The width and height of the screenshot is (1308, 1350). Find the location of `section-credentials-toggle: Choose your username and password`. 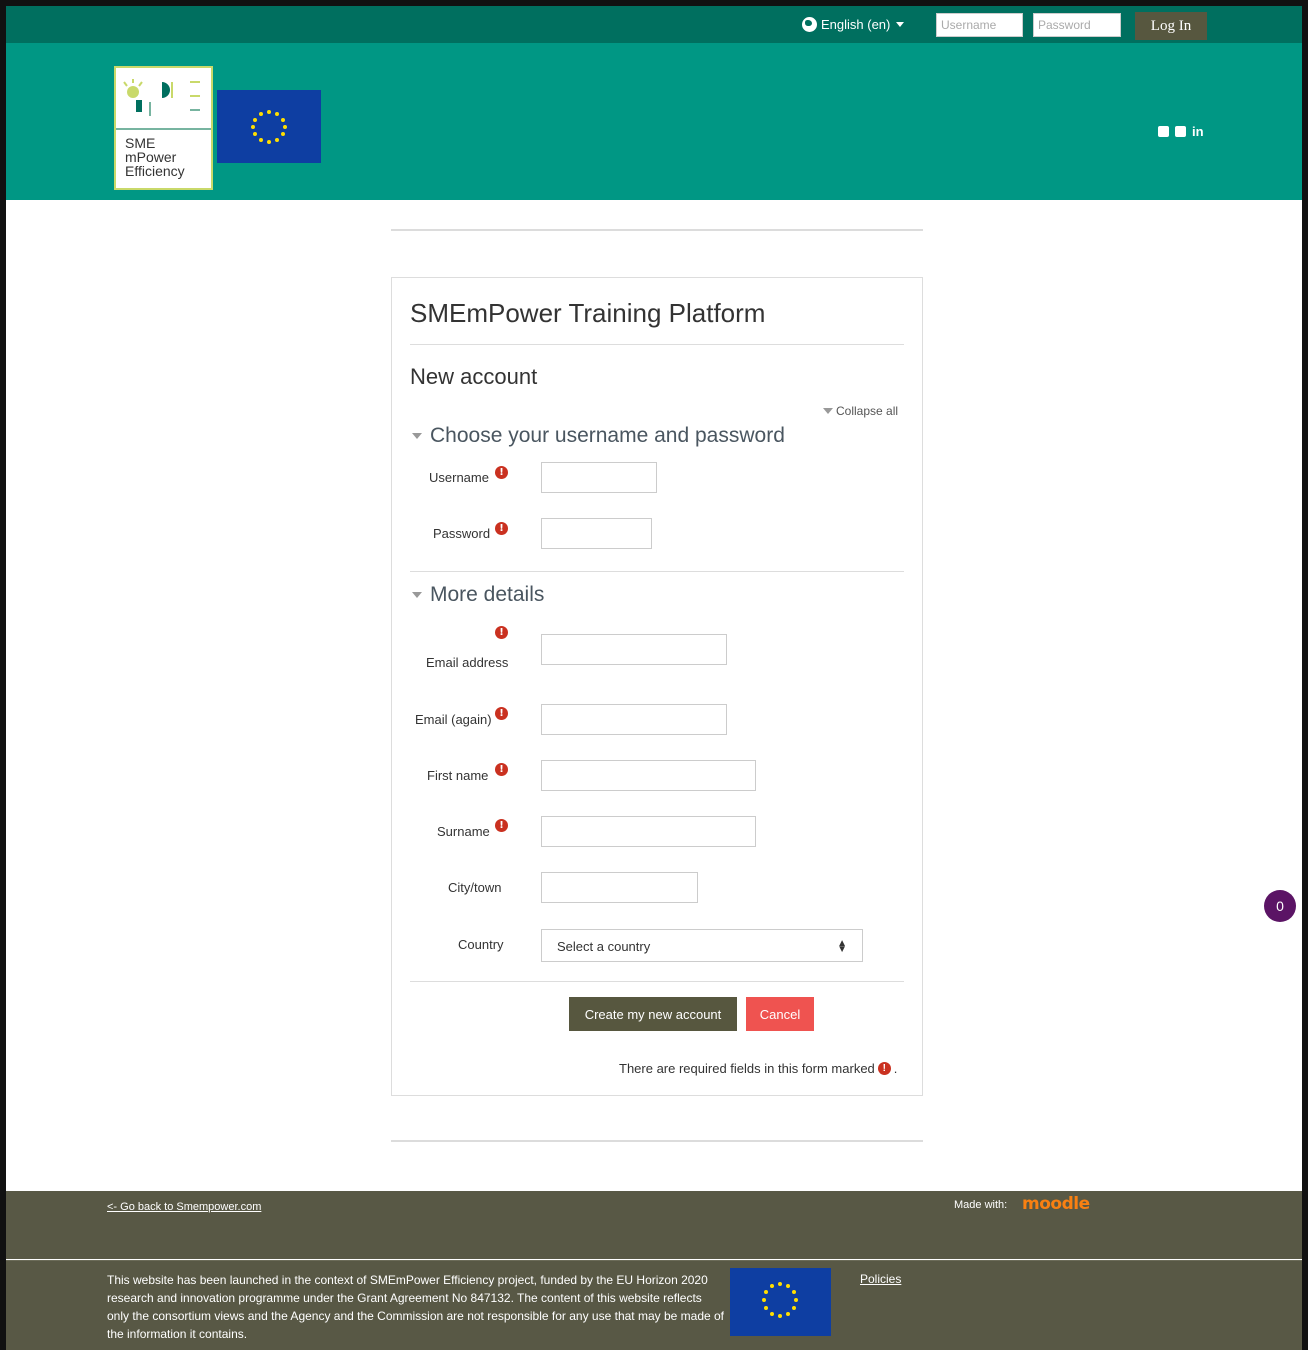

section-credentials-toggle: Choose your username and password is located at coordinates (598, 436).